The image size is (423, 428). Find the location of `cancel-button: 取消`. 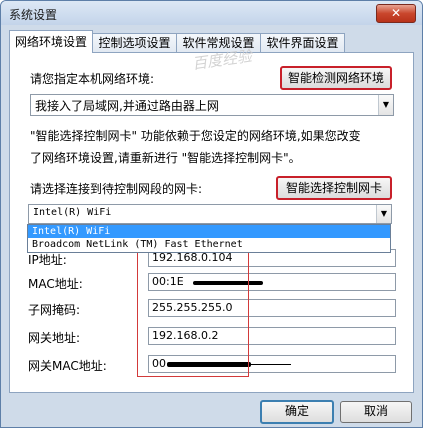

cancel-button: 取消 is located at coordinates (376, 412).